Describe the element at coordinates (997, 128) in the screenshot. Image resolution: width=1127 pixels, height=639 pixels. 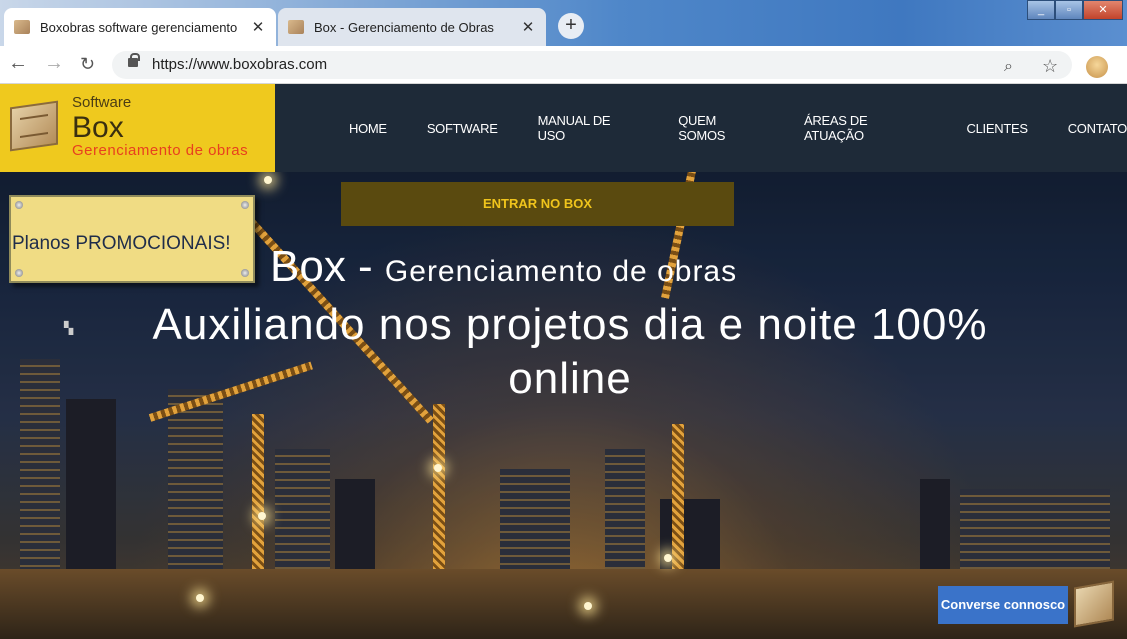
I see `menu-item-clientes: CLIENTES` at that location.